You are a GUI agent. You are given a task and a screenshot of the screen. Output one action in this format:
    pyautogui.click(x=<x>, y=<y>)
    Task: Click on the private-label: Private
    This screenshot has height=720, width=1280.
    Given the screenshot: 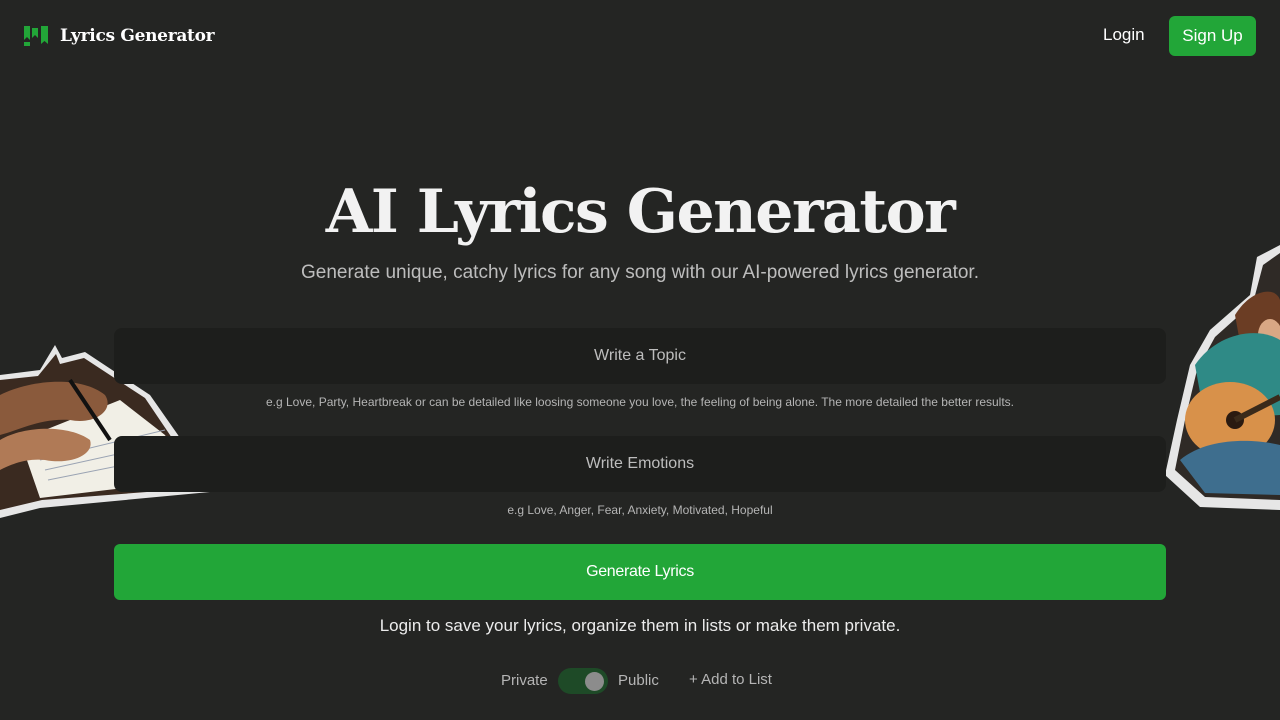 What is the action you would take?
    pyautogui.click(x=524, y=680)
    